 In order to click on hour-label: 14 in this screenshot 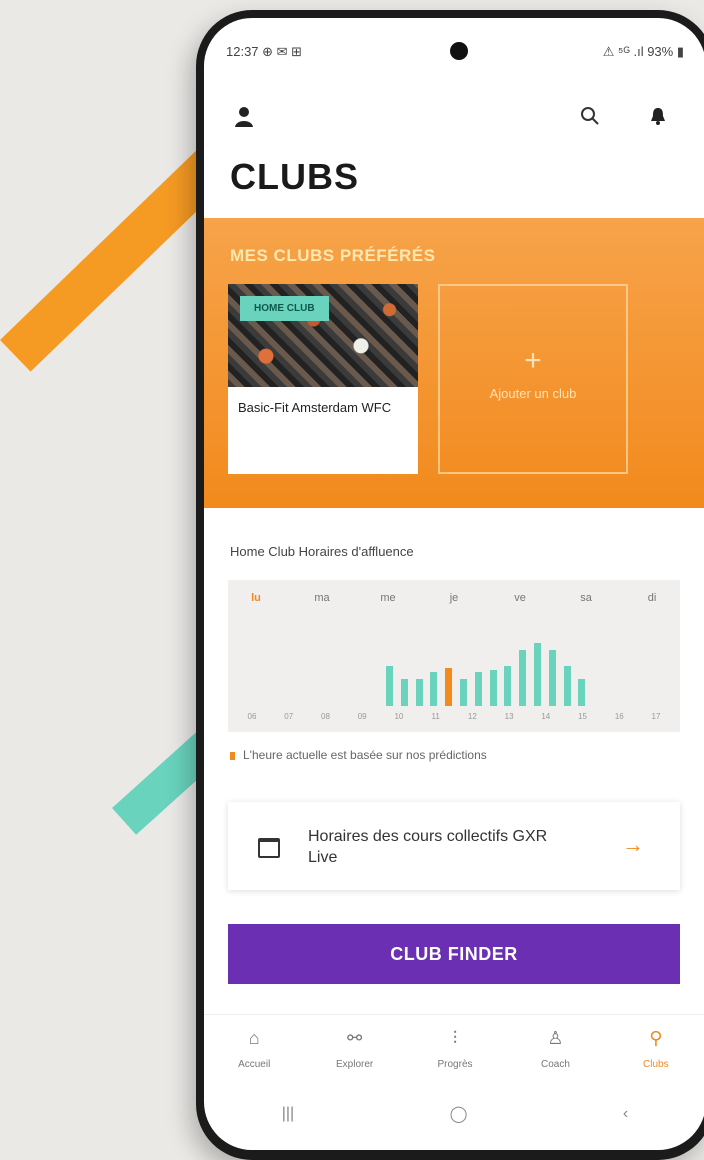, I will do `click(546, 716)`.